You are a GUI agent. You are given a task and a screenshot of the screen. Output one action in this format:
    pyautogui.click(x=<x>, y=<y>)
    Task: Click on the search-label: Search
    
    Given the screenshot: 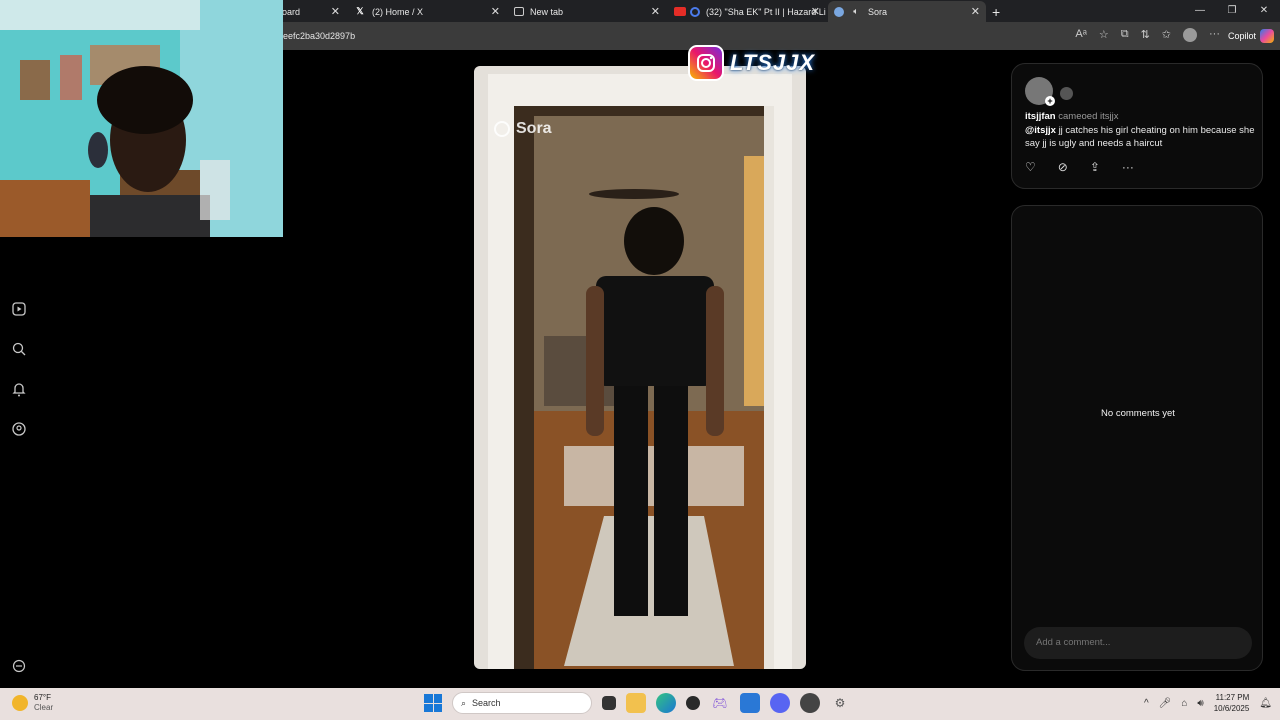 What is the action you would take?
    pyautogui.click(x=486, y=703)
    